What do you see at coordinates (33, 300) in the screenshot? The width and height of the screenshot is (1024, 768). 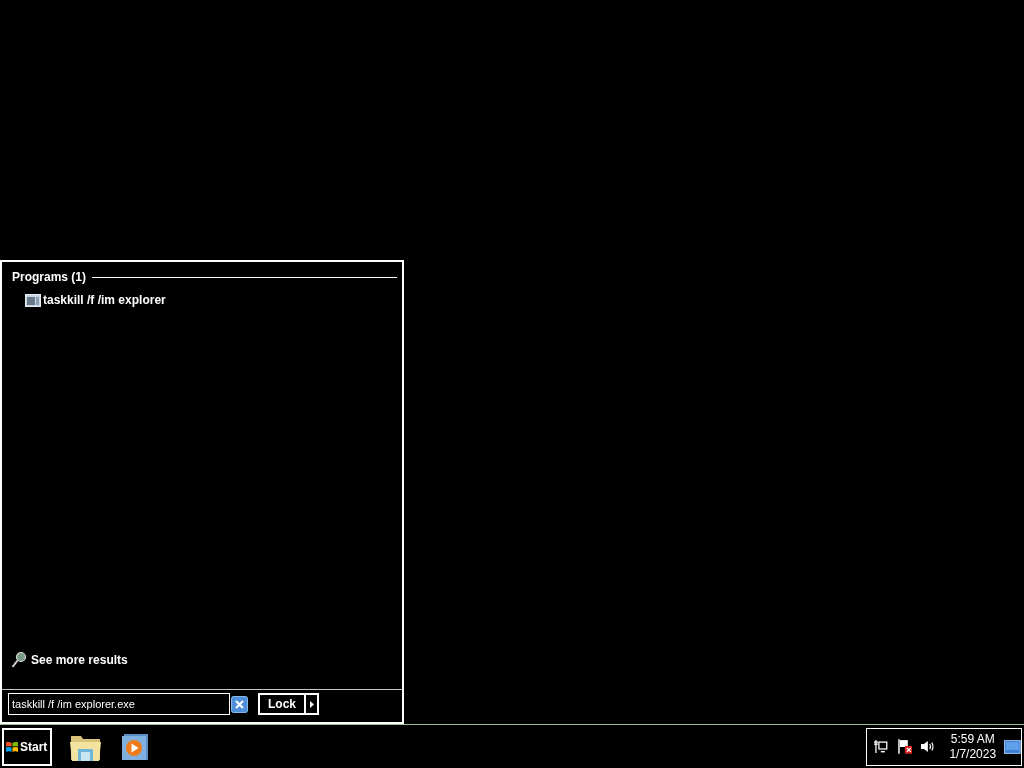 I see `window-icon` at bounding box center [33, 300].